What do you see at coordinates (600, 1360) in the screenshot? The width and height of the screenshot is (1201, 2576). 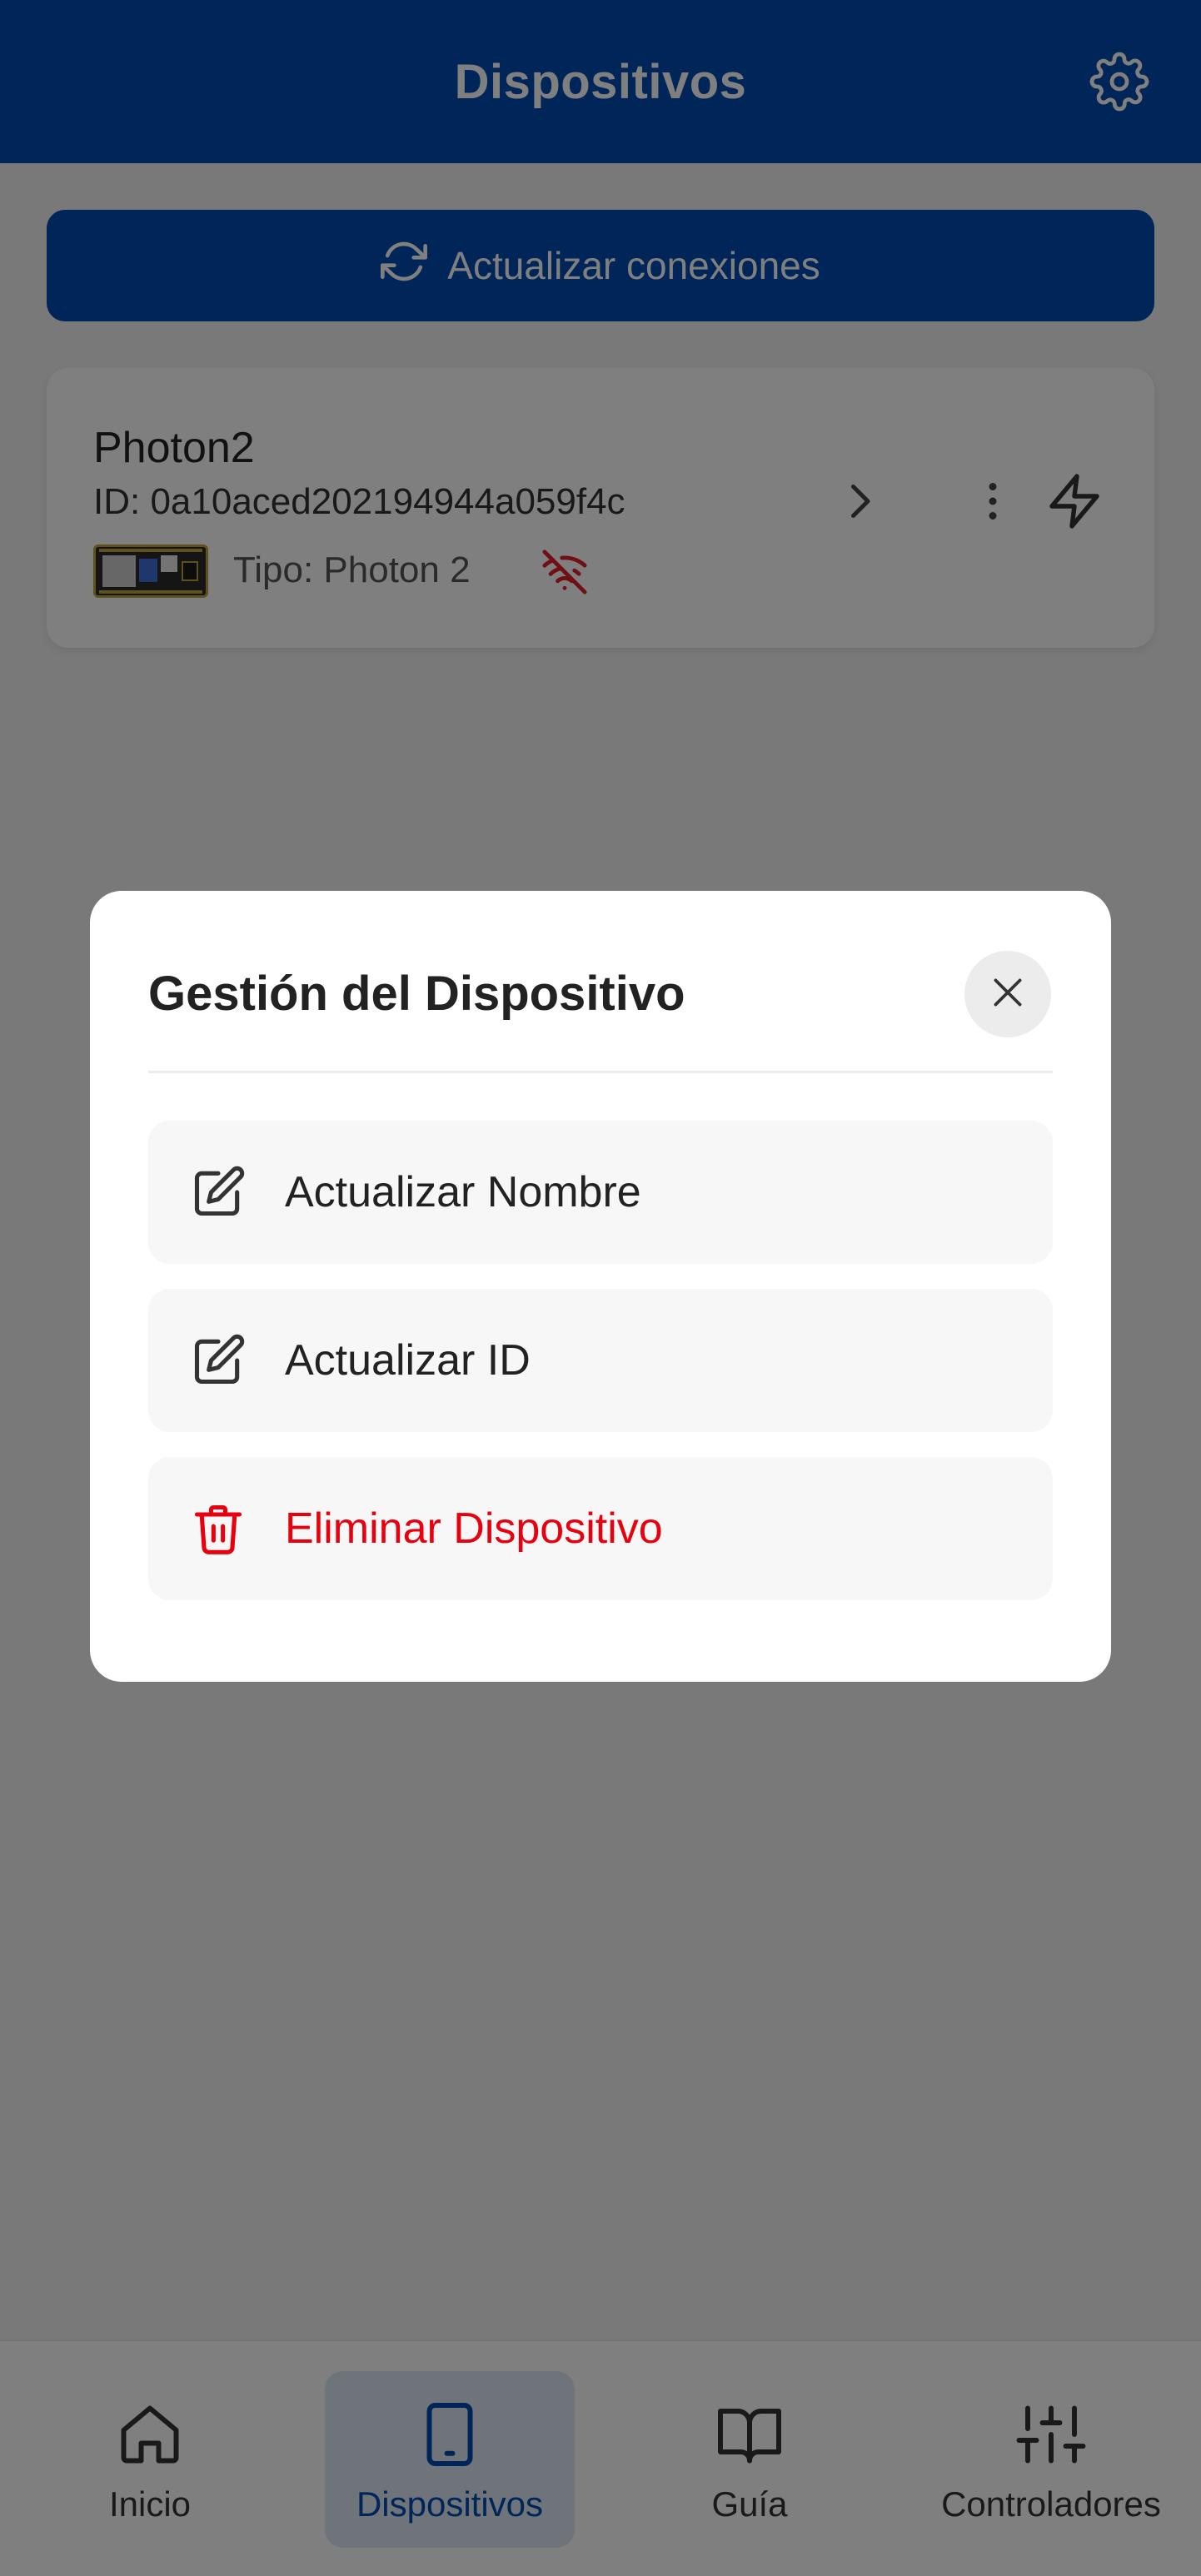 I see `update-id-button: Actualizar ID` at bounding box center [600, 1360].